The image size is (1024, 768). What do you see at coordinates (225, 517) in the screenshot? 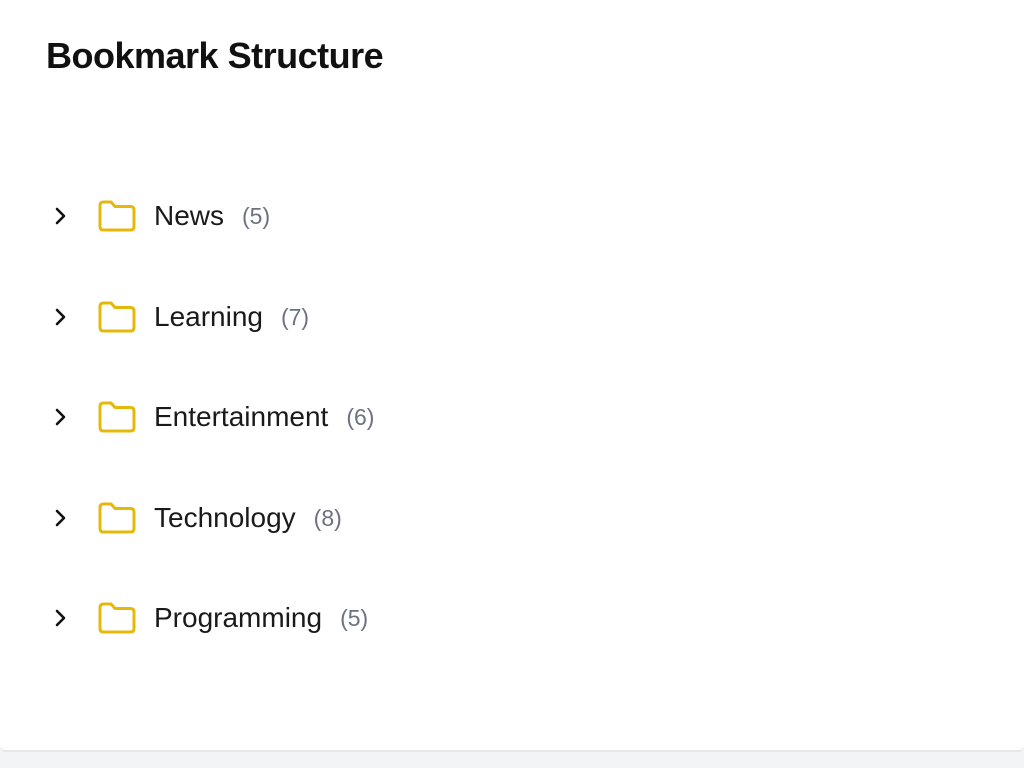
I see `folder-name: Technology` at bounding box center [225, 517].